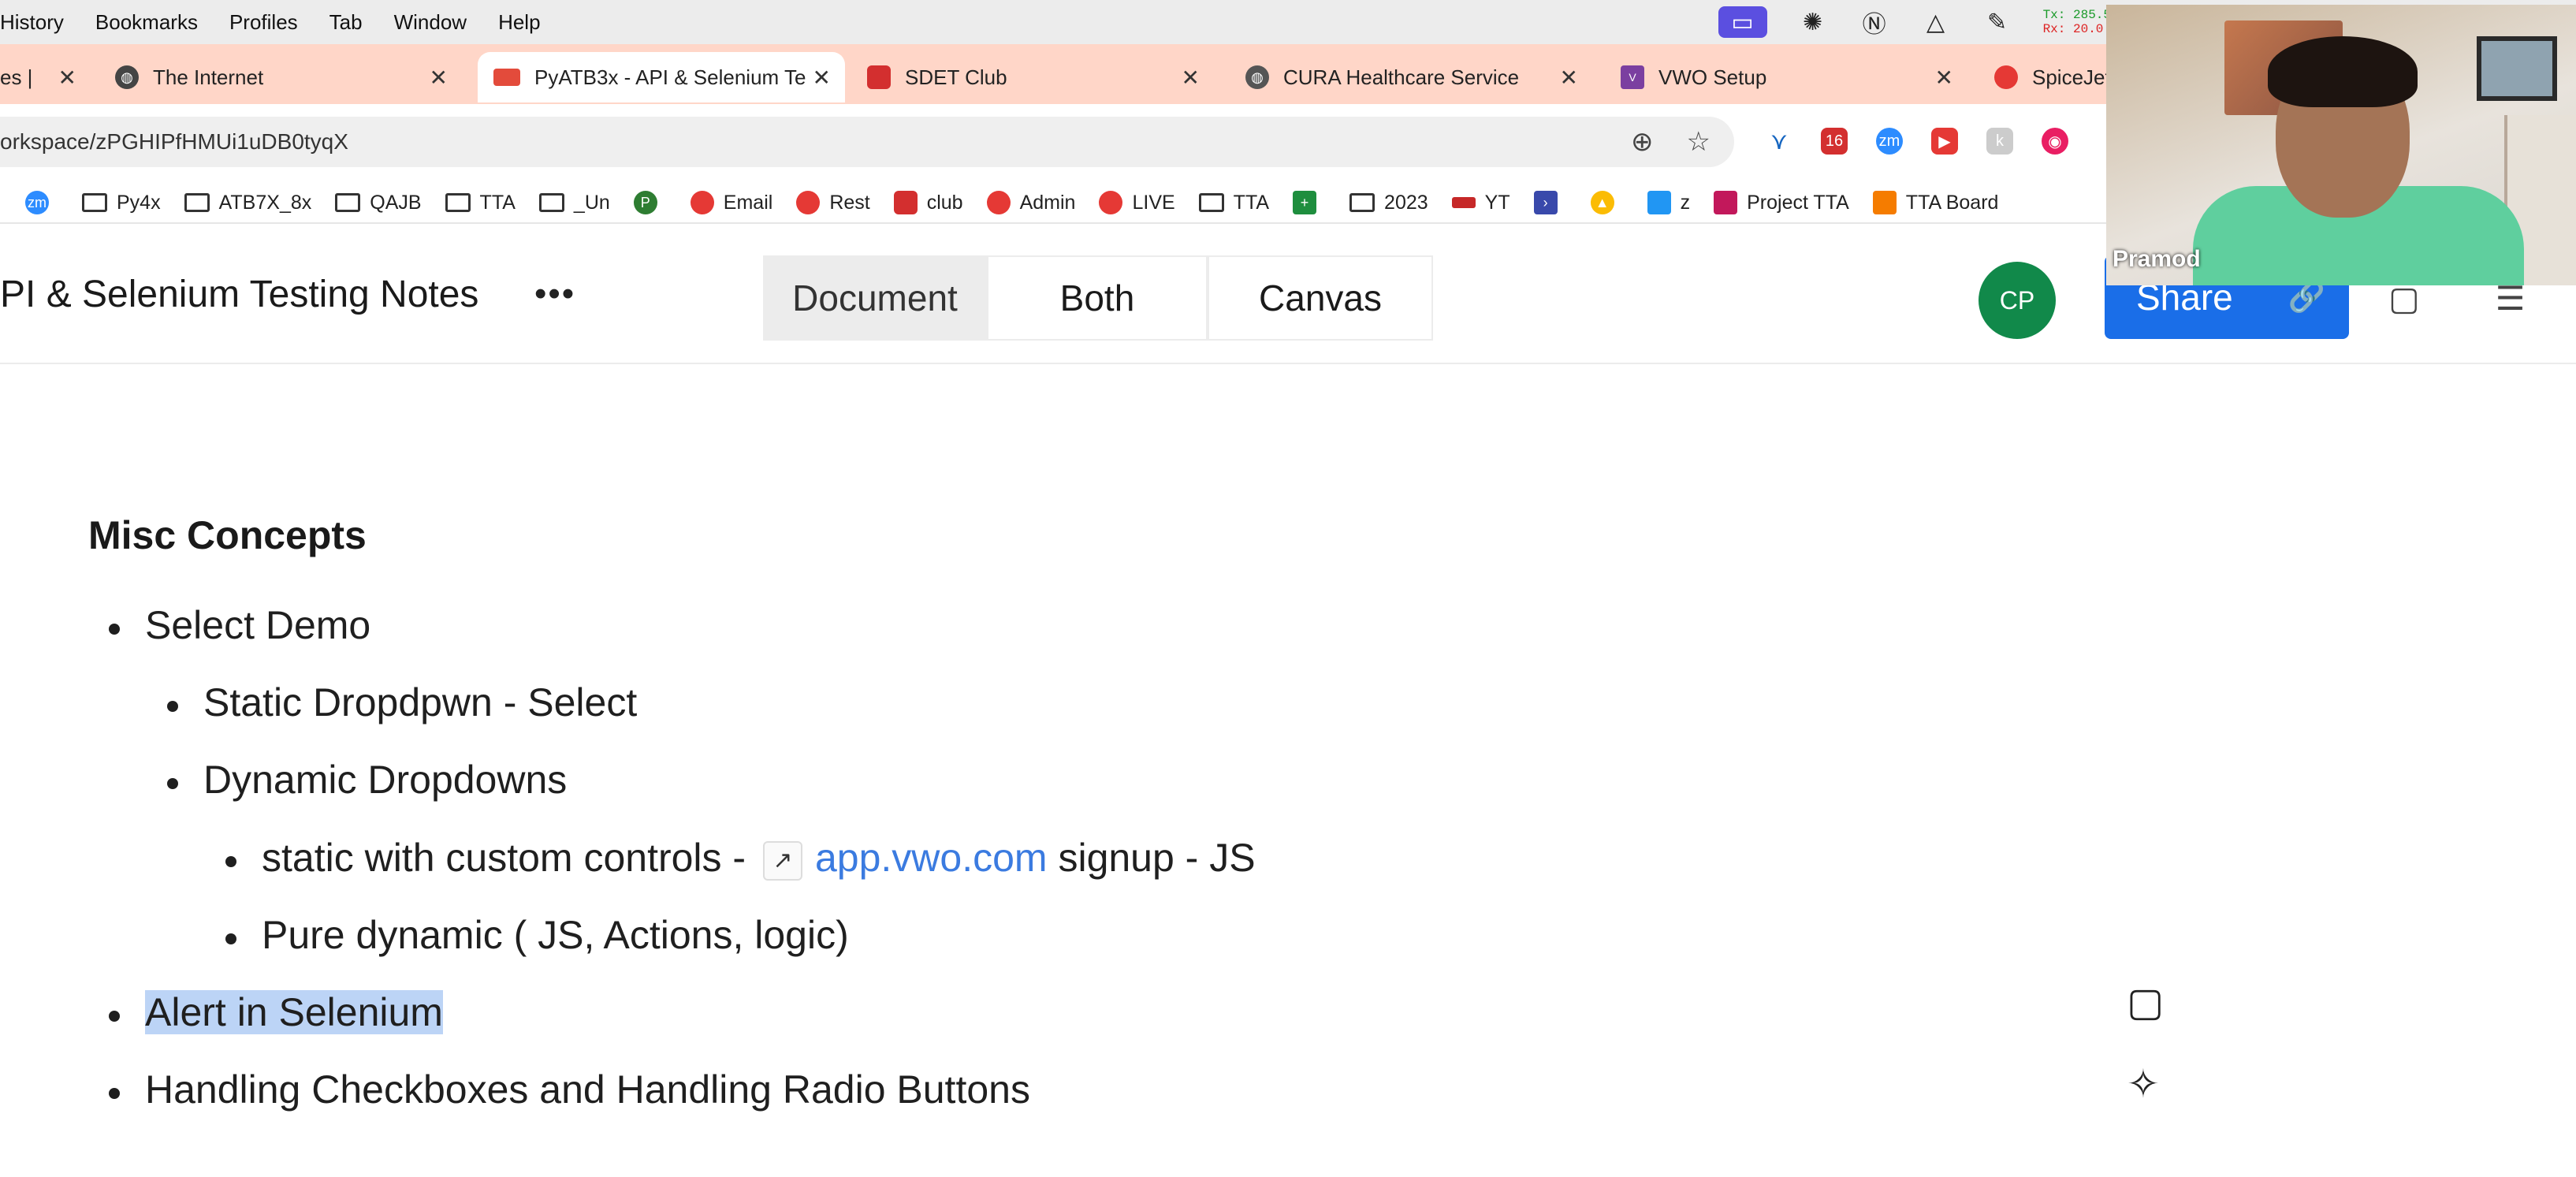 The width and height of the screenshot is (2576, 1177). What do you see at coordinates (554, 294) in the screenshot?
I see `more-options-icon: •••` at bounding box center [554, 294].